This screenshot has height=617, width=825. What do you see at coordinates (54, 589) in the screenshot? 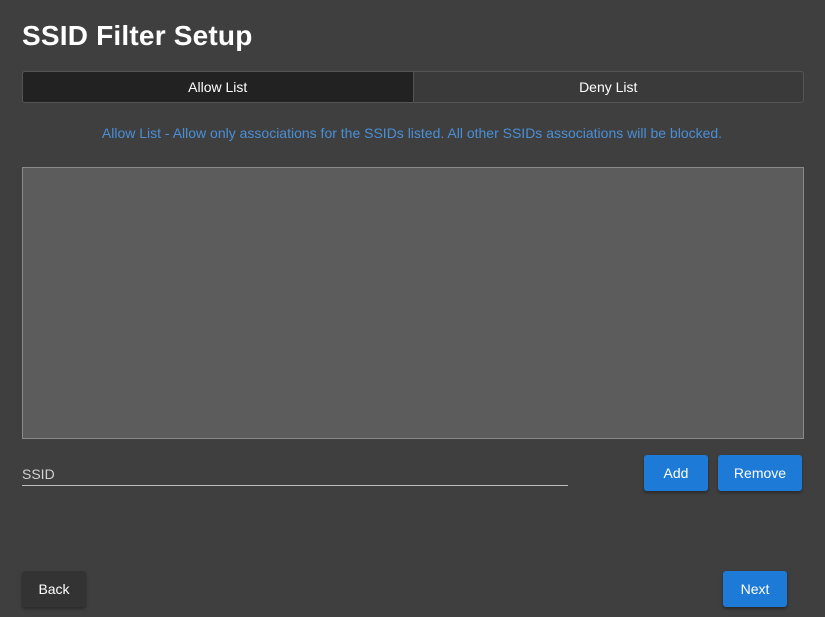
I see `back-button: Back` at bounding box center [54, 589].